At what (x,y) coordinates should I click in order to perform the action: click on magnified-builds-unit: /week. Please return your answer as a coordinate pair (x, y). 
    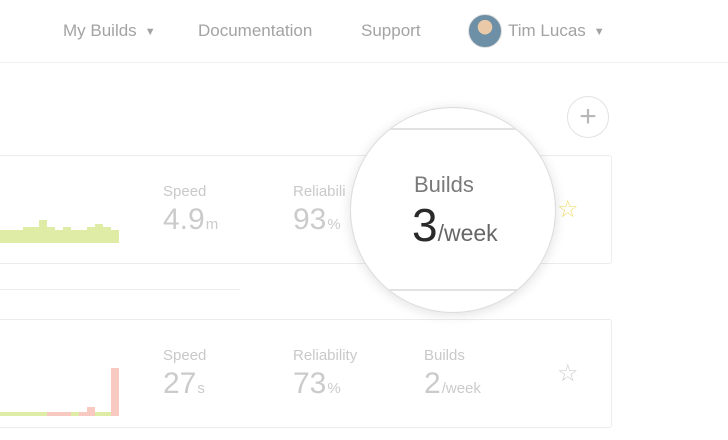
    Looking at the image, I should click on (467, 233).